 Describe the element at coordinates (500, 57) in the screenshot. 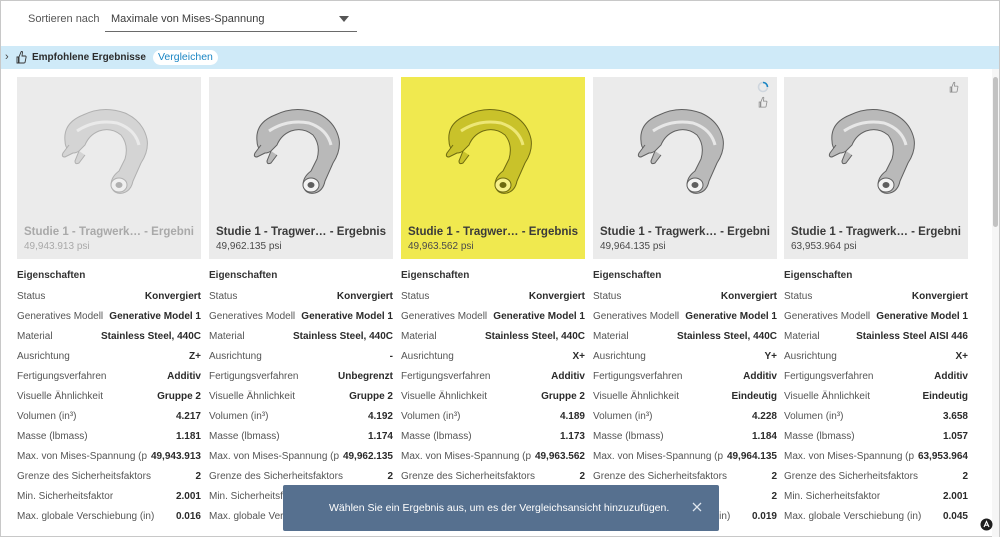

I see `recommended-results-bar: › Empfohlene Ergebnisse Vergleichen` at that location.